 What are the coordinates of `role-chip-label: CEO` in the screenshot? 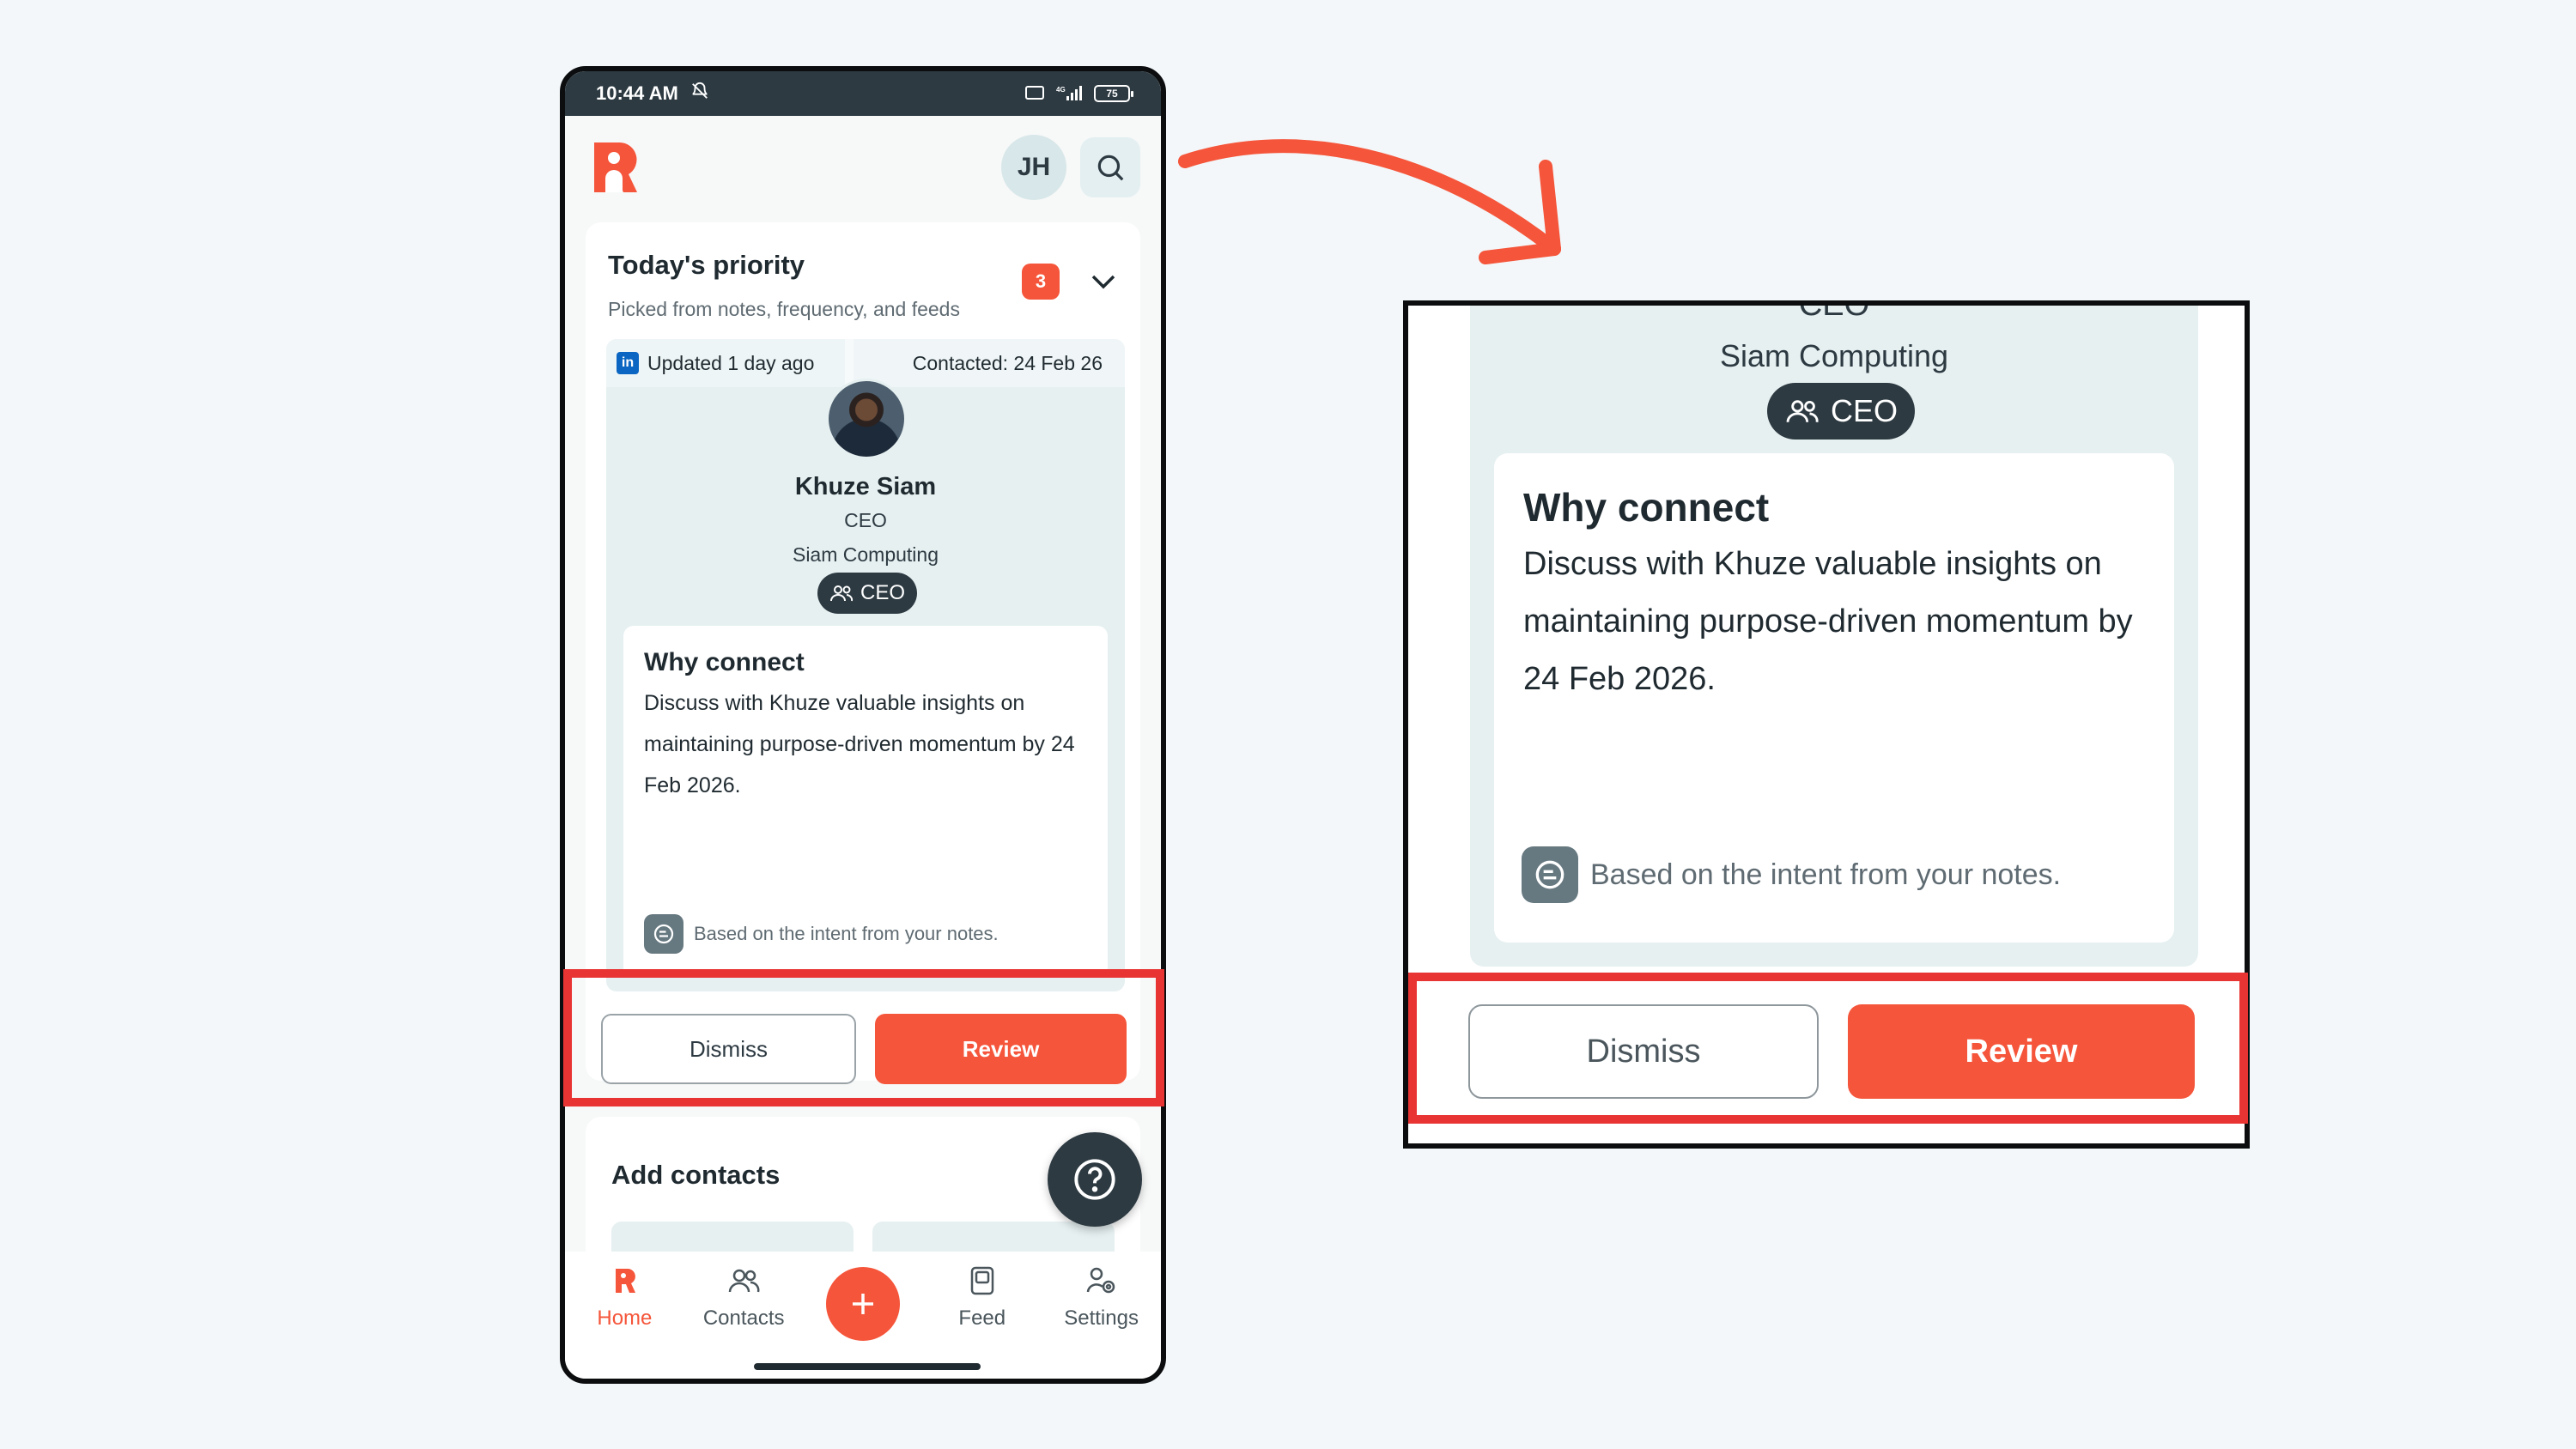 It's located at (883, 592).